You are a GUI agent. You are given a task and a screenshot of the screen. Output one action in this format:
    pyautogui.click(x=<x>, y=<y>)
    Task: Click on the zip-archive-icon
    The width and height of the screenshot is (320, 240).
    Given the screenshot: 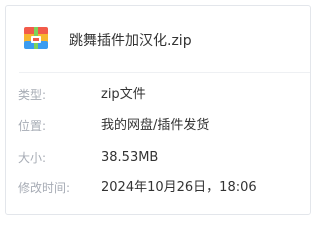 What is the action you would take?
    pyautogui.click(x=36, y=38)
    